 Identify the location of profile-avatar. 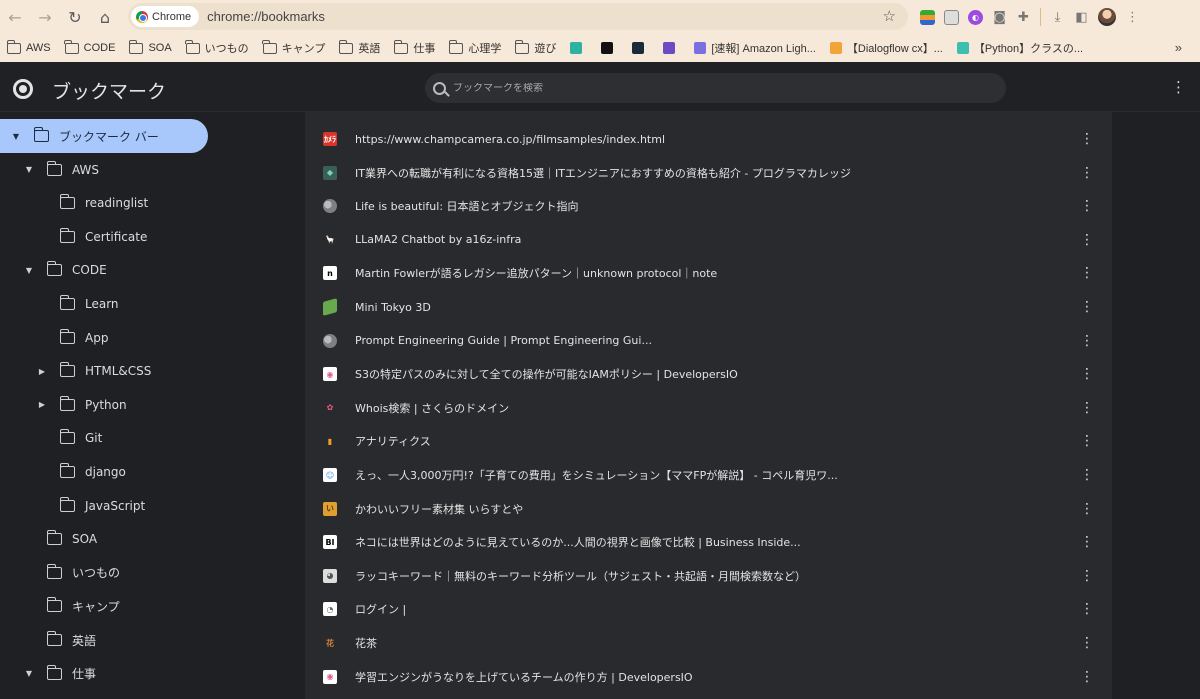
(1107, 17).